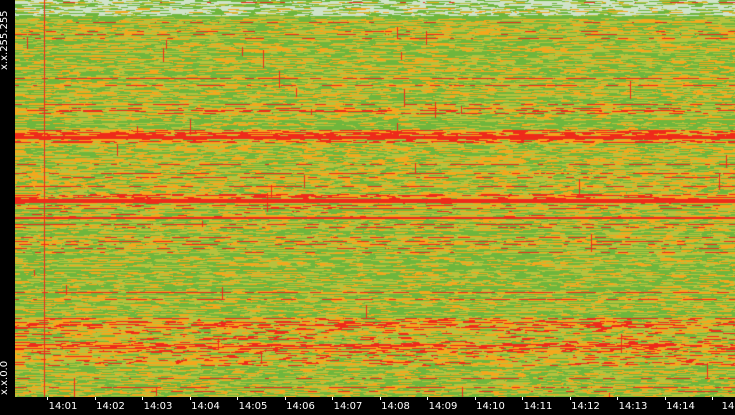 This screenshot has height=415, width=735. What do you see at coordinates (633, 406) in the screenshot?
I see `x-tick-label: 14:13` at bounding box center [633, 406].